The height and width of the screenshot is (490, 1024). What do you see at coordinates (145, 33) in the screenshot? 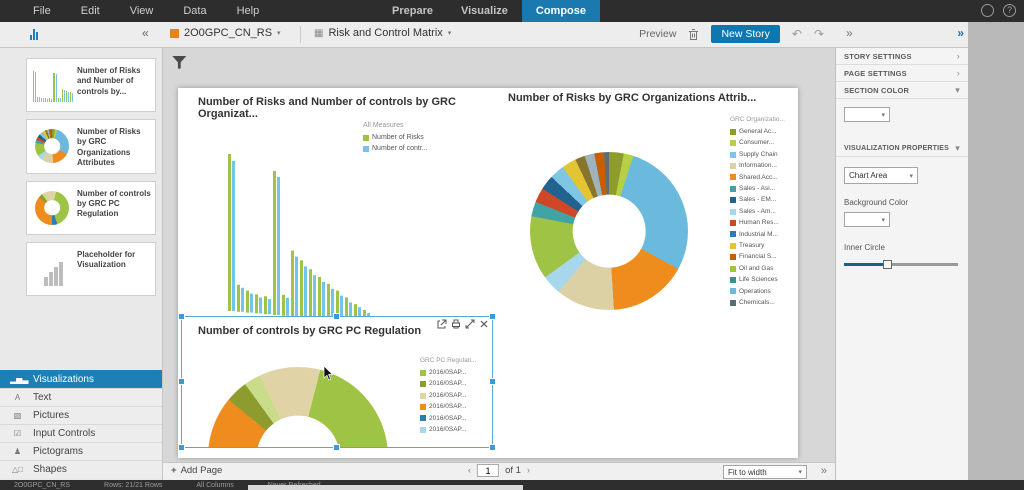
I see `collapse-sidebar-icon: «` at bounding box center [145, 33].